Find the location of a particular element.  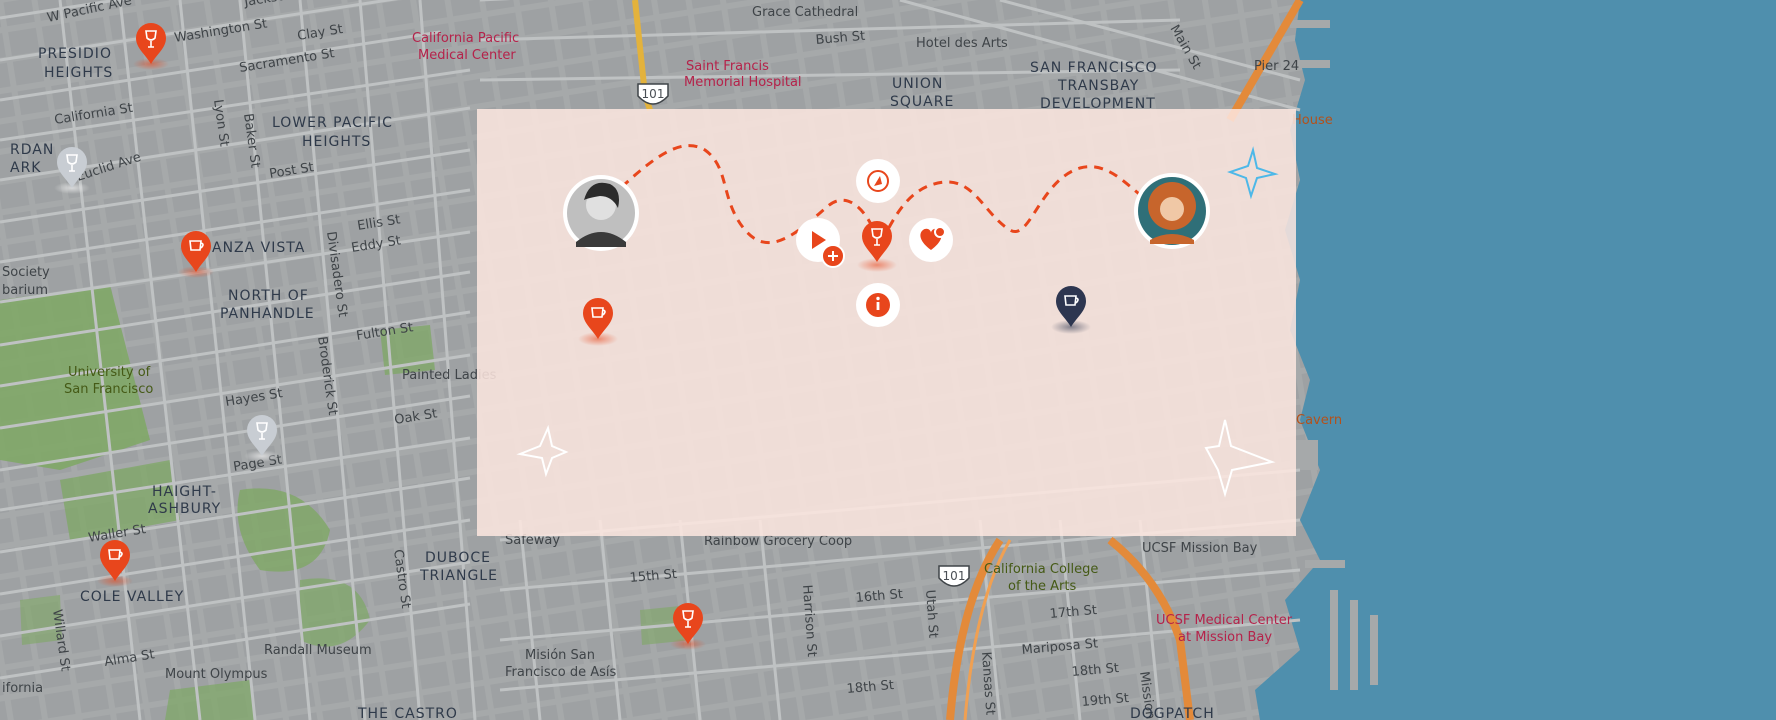

avatar-female is located at coordinates (1172, 211).